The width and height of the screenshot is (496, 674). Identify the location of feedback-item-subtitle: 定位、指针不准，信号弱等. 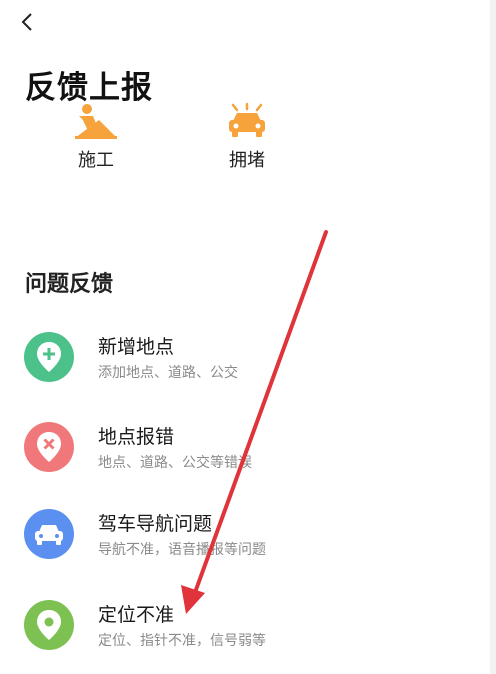
(182, 641).